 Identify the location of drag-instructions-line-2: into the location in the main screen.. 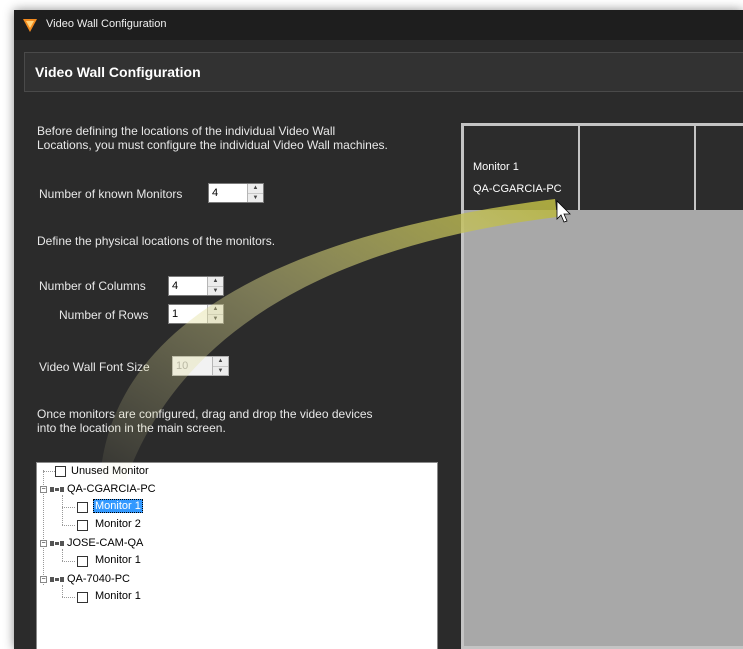
(131, 428).